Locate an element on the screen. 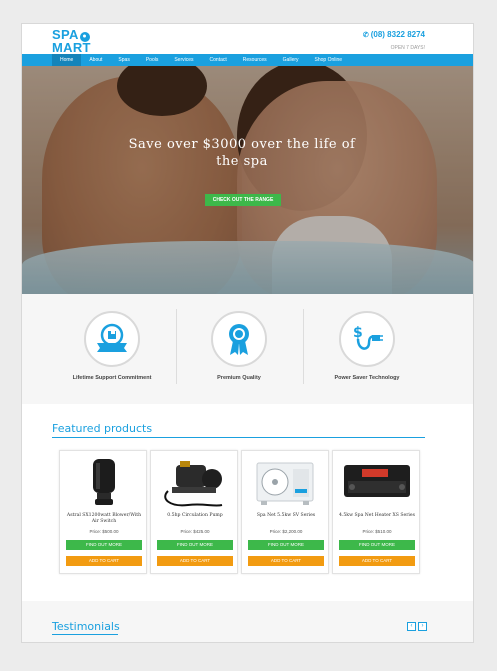 This screenshot has height=671, width=497. product-image-heater is located at coordinates (377, 483).